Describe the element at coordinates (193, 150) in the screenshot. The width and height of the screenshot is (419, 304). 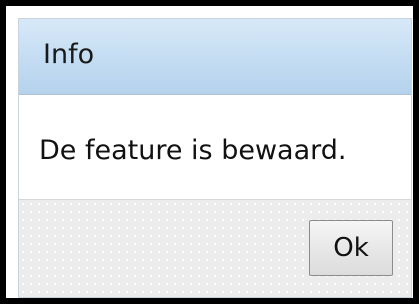
I see `dialog-message: De feature is bewaard.` at that location.